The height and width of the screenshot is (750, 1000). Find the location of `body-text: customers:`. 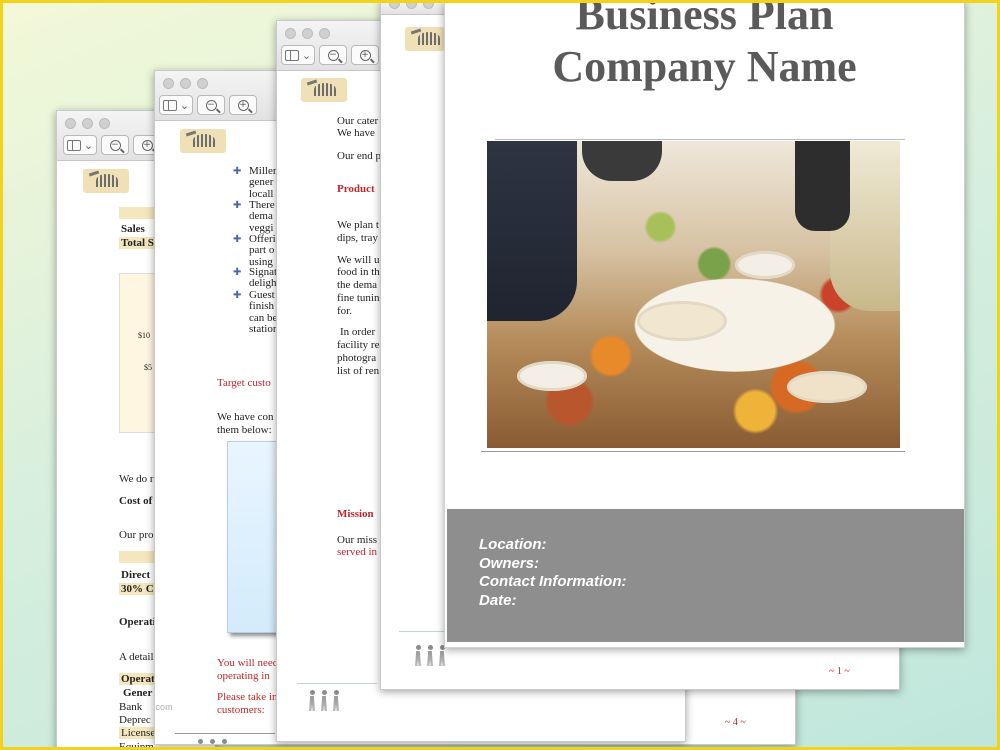

body-text: customers: is located at coordinates (241, 710).